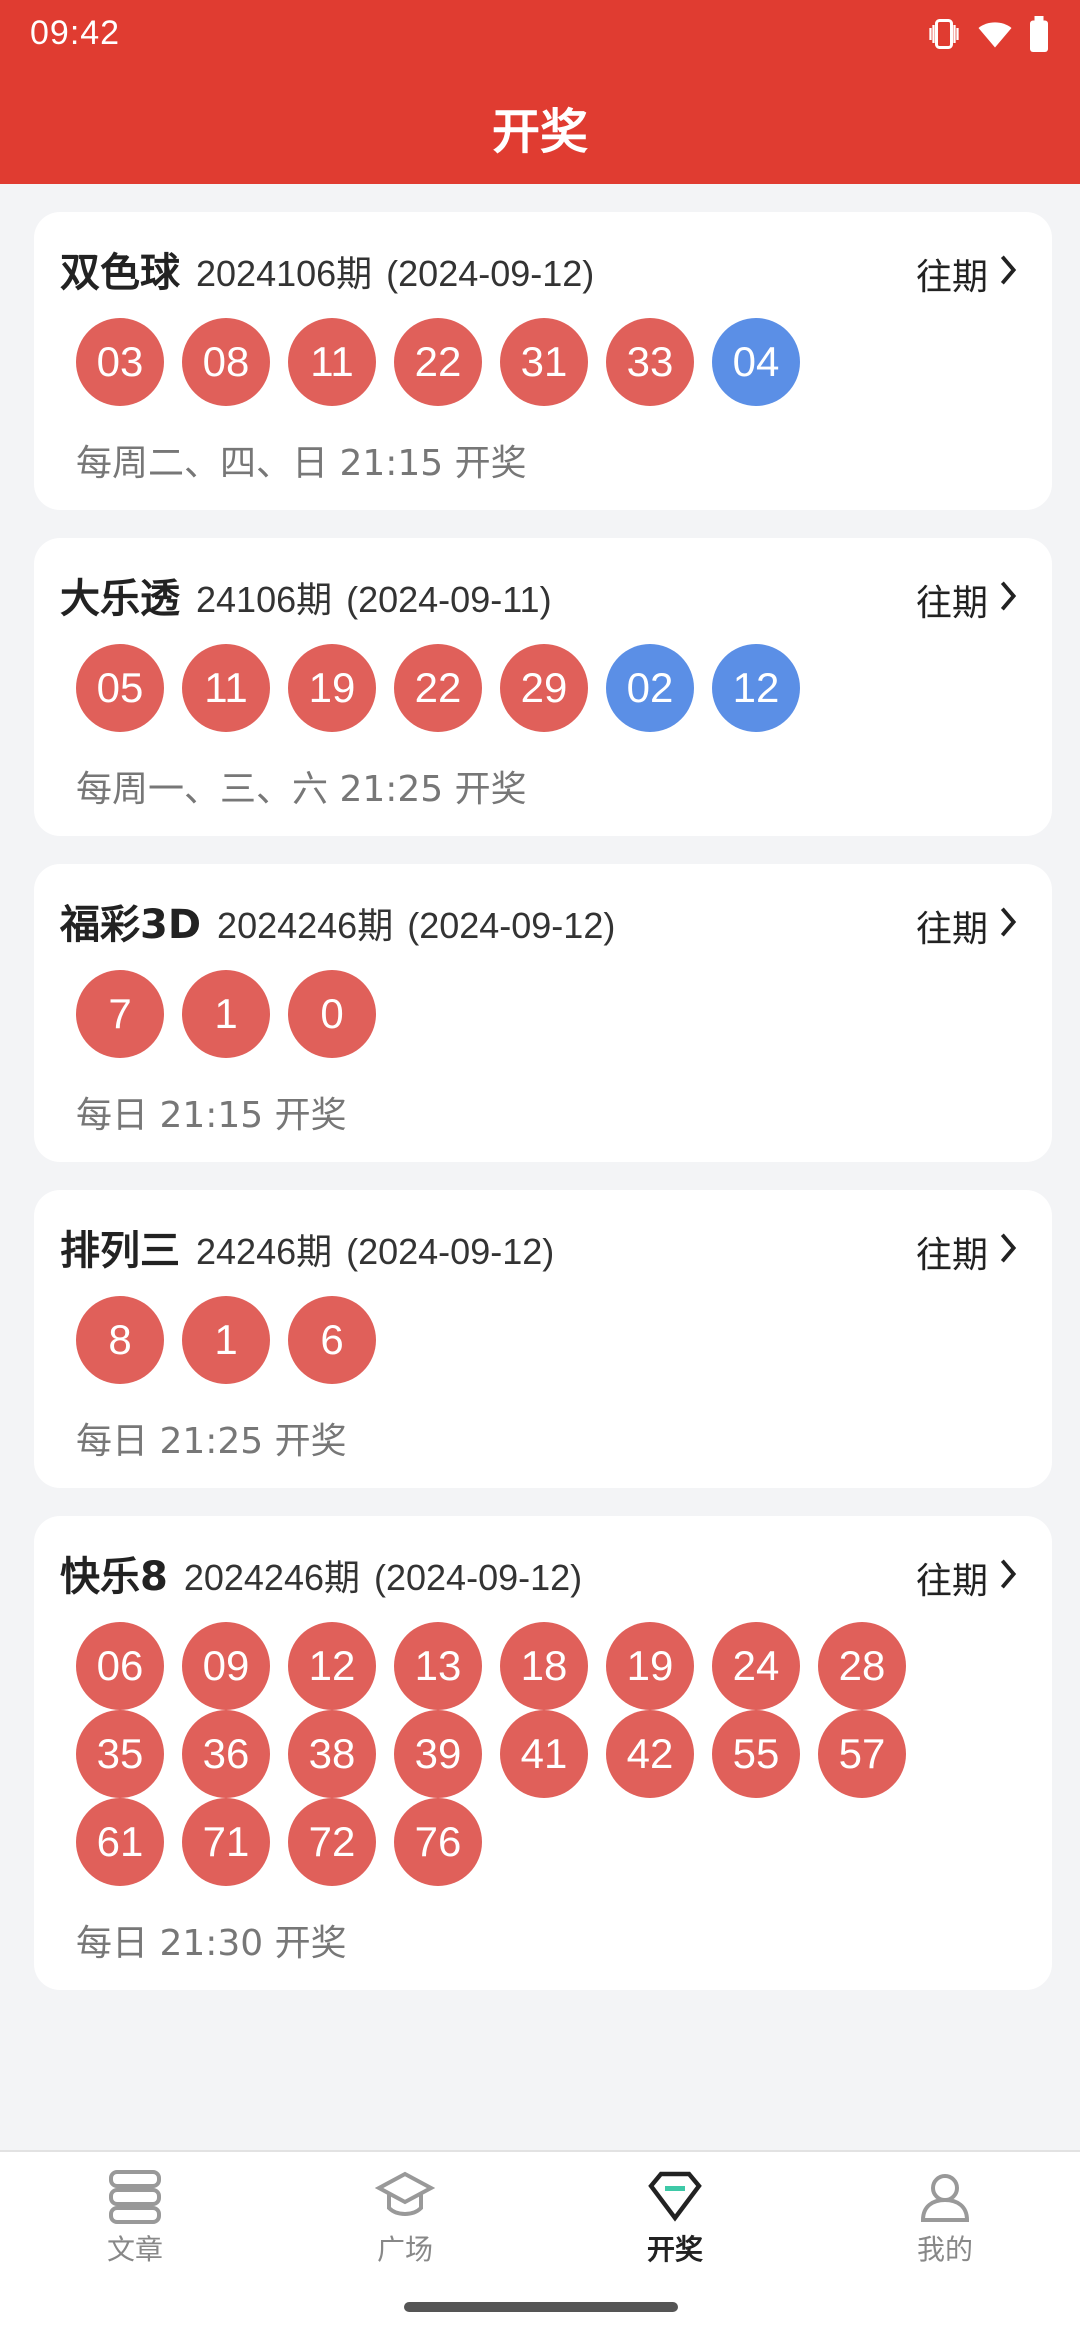 The width and height of the screenshot is (1080, 2340). Describe the element at coordinates (650, 362) in the screenshot. I see `red-ball: 33` at that location.